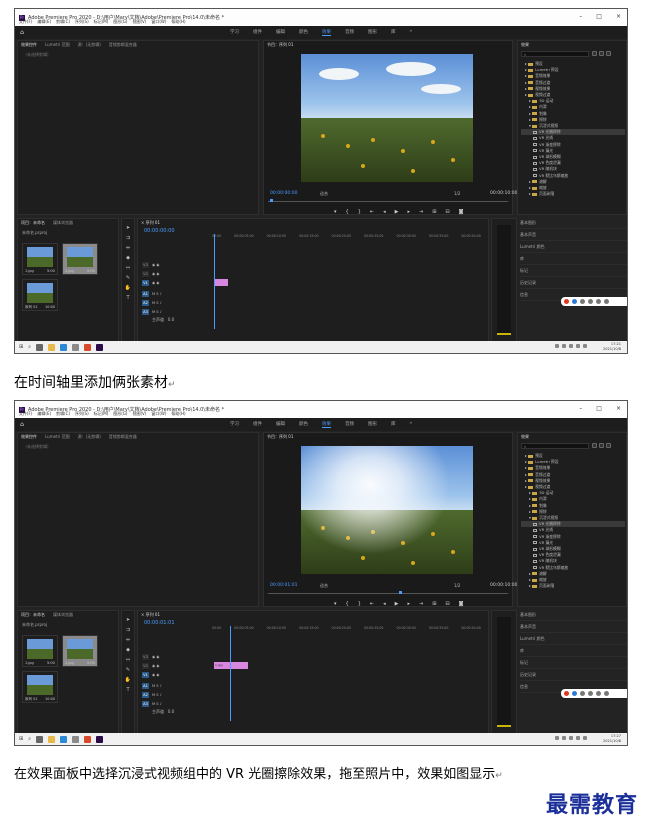 Image resolution: width=666 pixels, height=828 pixels. What do you see at coordinates (174, 703) in the screenshot?
I see `track-a3: A3 M S ♪` at bounding box center [174, 703].